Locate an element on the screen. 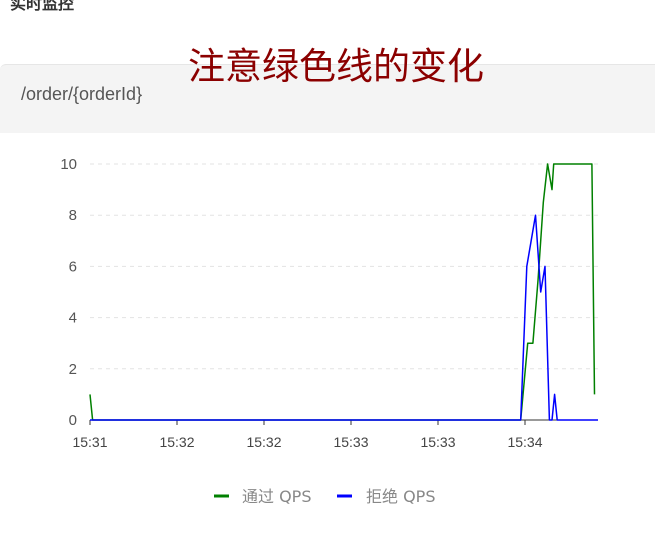 The width and height of the screenshot is (655, 542). y-tick-label: 6 is located at coordinates (73, 266).